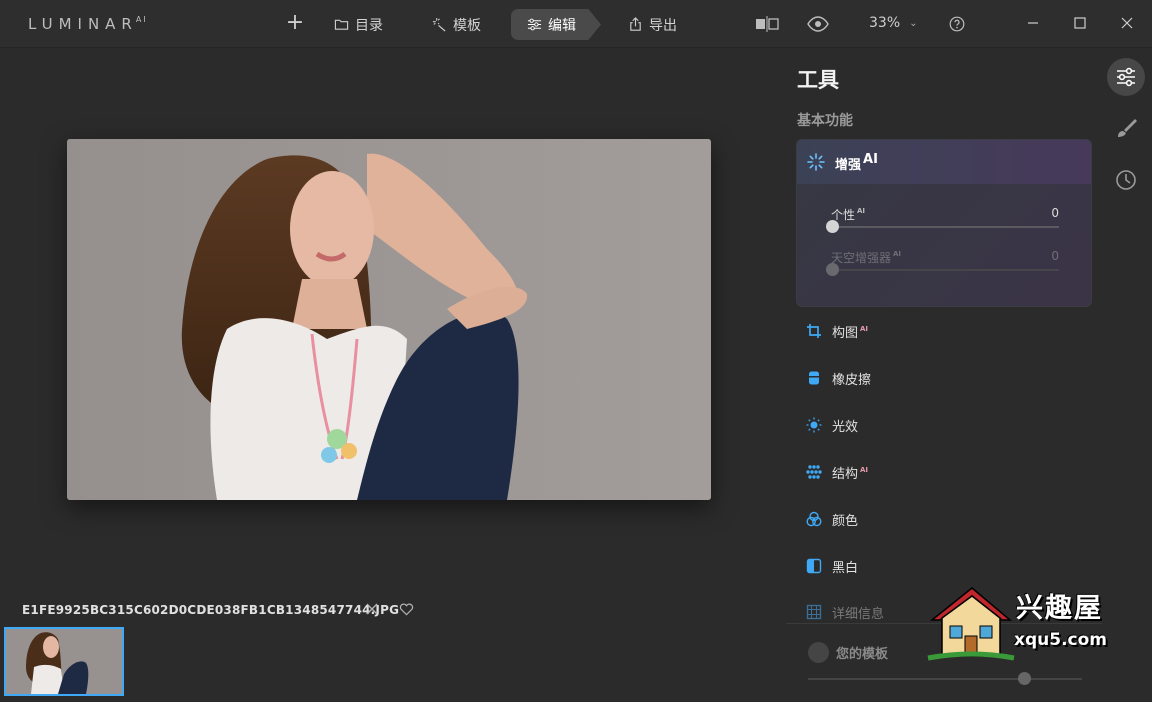 This screenshot has width=1152, height=702. I want to click on eraser-icon, so click(814, 378).